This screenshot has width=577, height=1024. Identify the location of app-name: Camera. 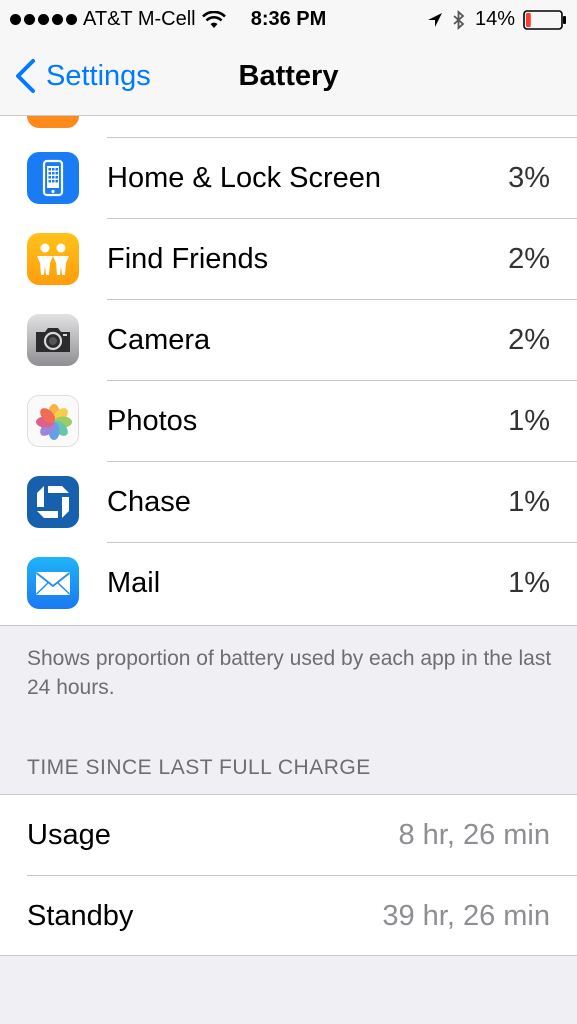
(159, 340).